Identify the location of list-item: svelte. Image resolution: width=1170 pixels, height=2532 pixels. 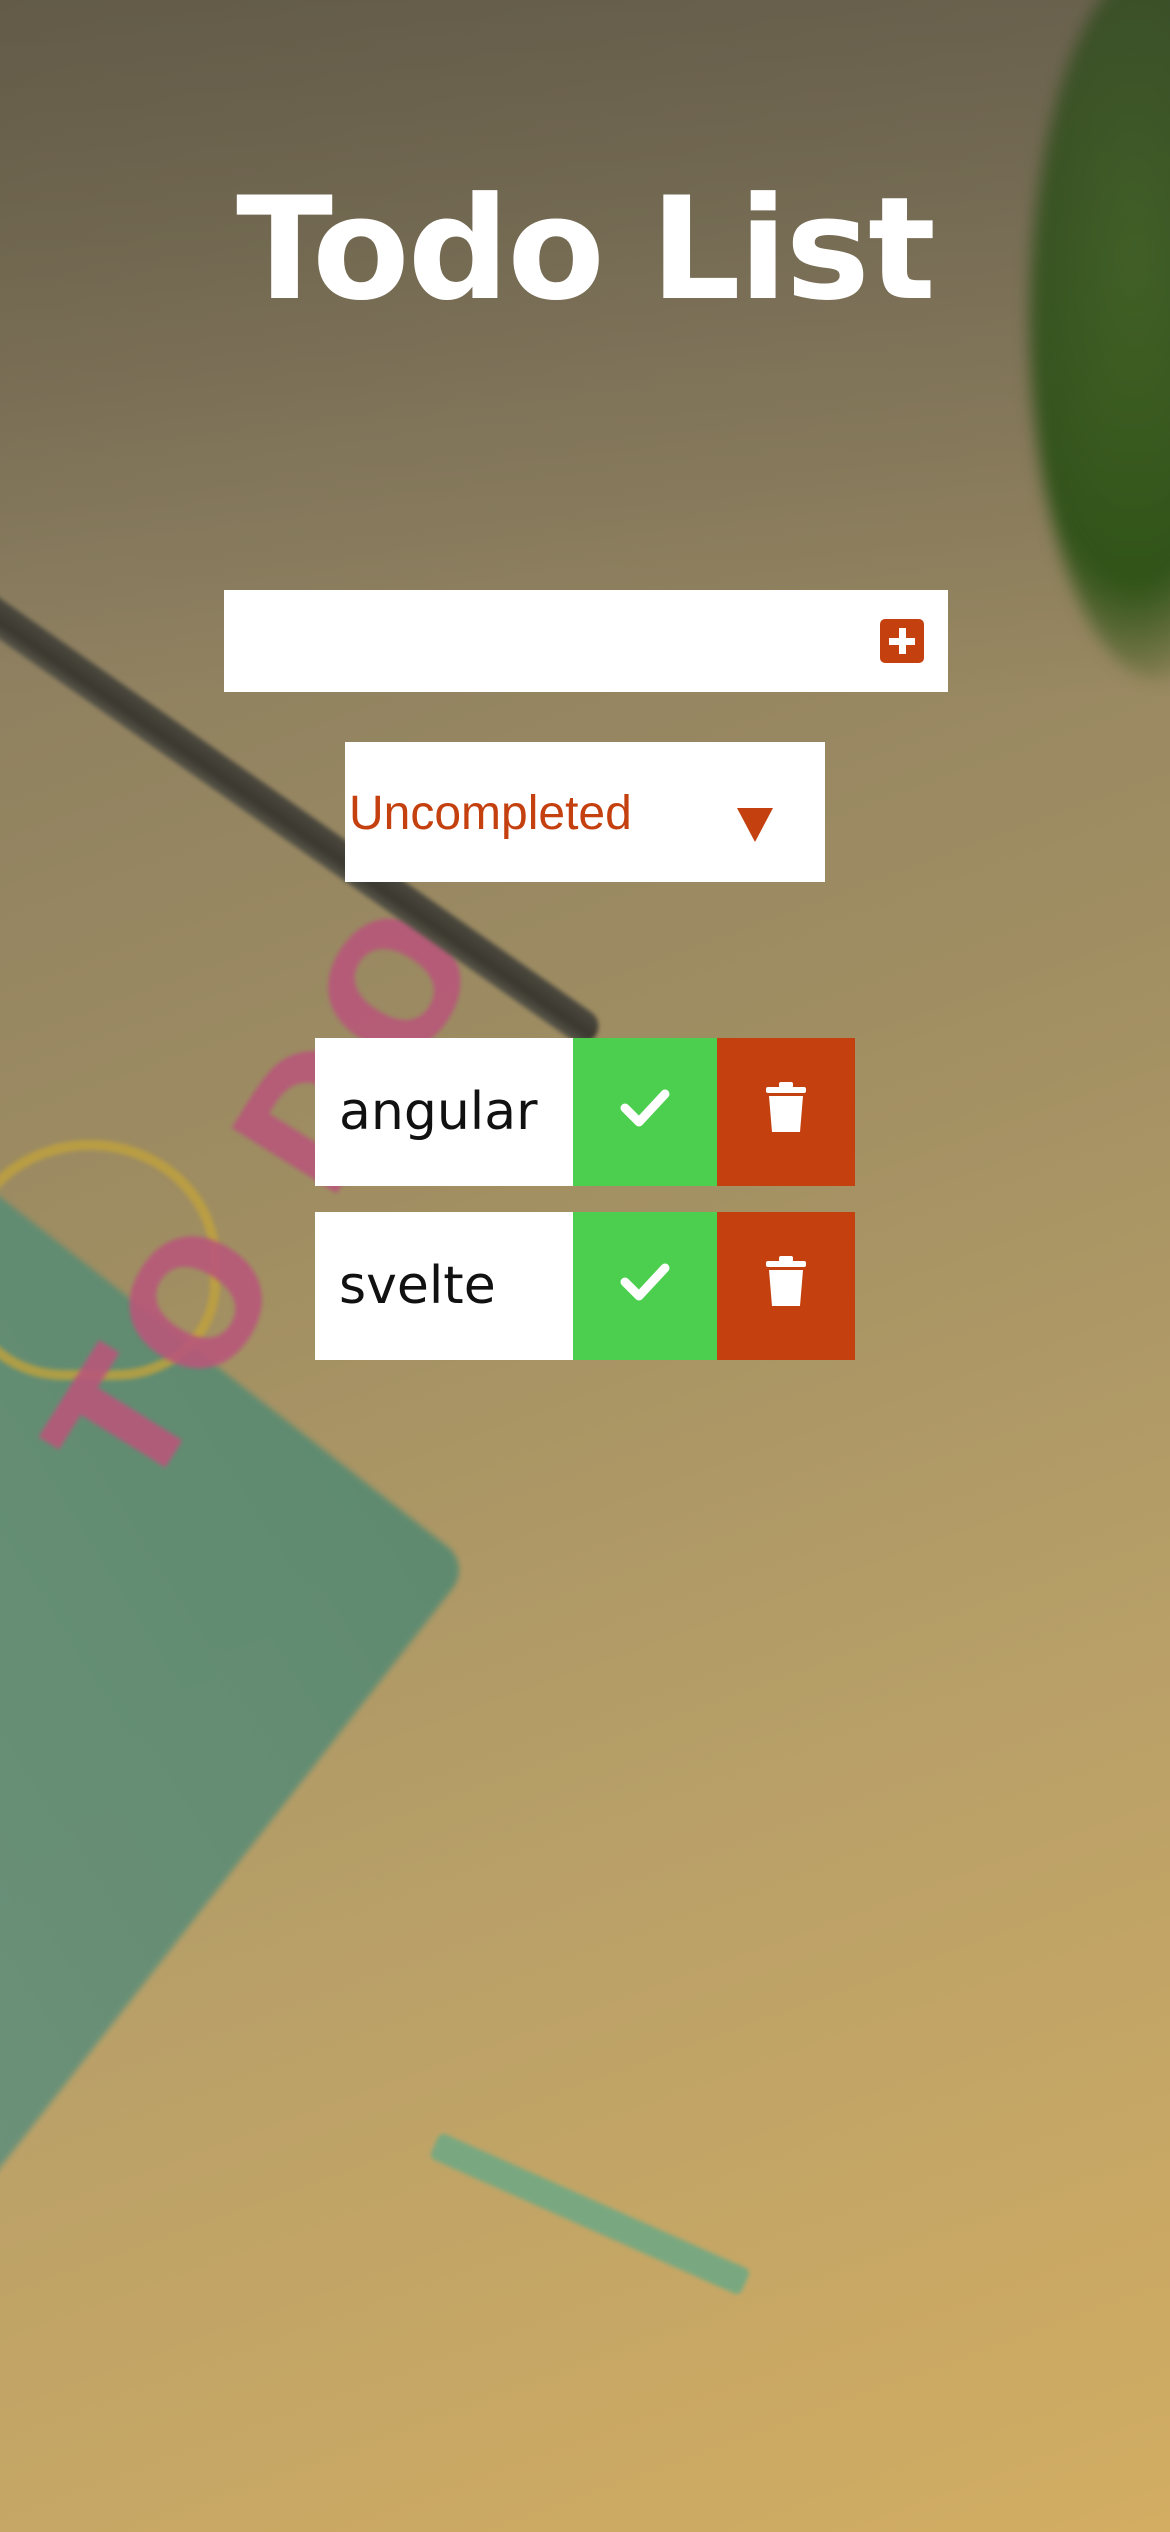
(585, 1286).